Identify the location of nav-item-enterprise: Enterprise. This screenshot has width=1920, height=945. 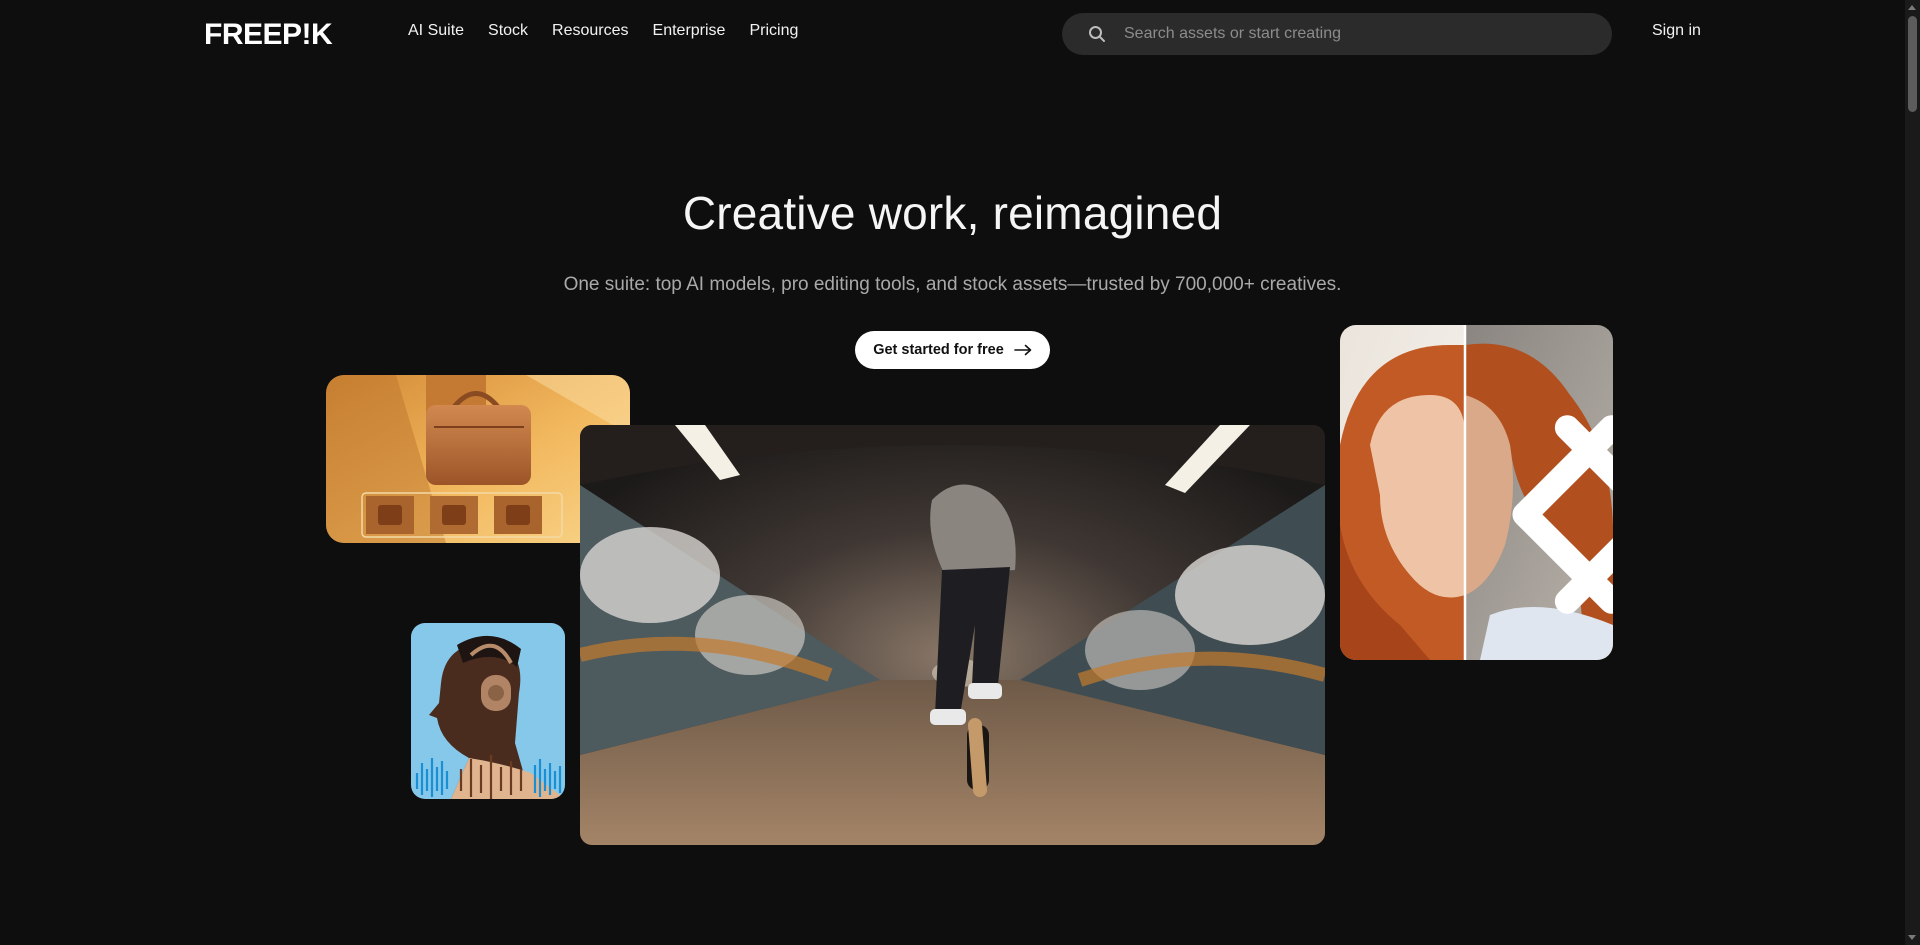
(689, 31).